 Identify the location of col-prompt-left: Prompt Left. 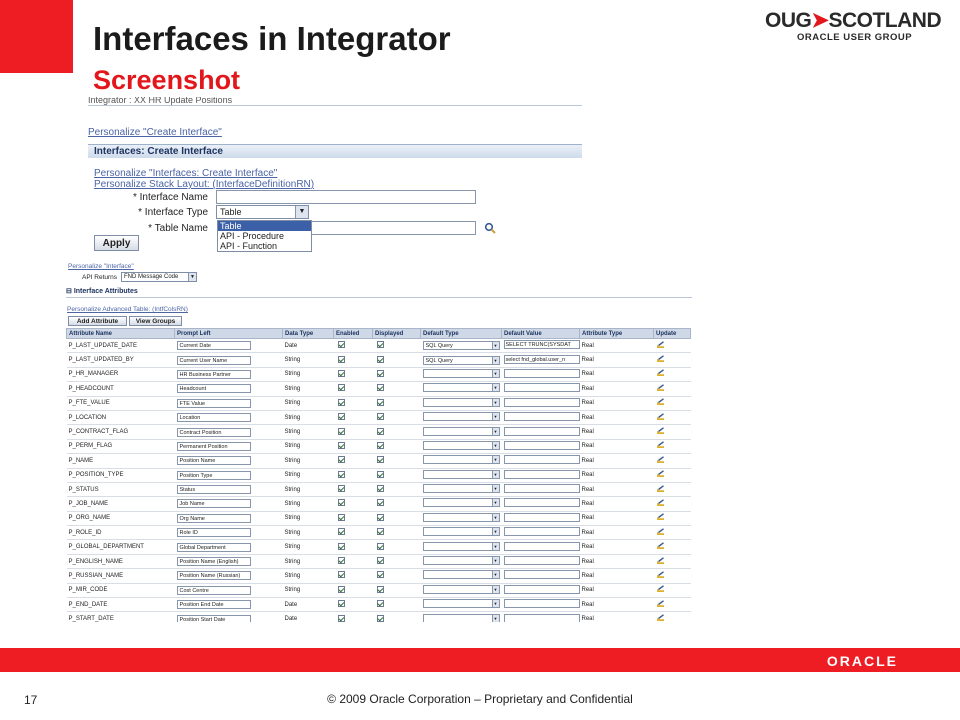
(228, 333).